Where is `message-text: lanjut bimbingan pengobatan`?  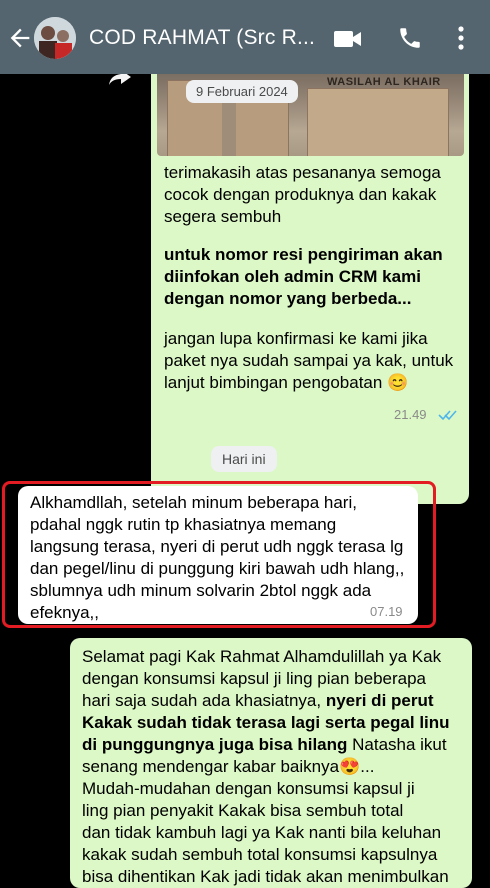
message-text: lanjut bimbingan pengobatan is located at coordinates (273, 382).